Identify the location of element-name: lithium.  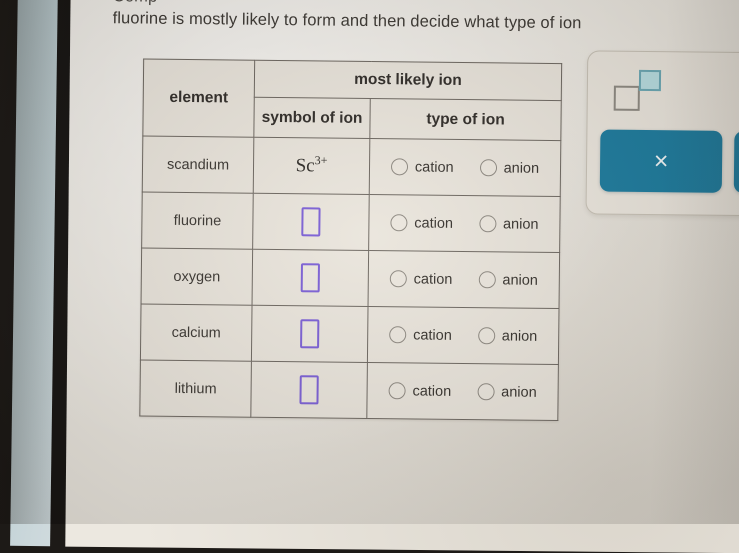
(195, 388).